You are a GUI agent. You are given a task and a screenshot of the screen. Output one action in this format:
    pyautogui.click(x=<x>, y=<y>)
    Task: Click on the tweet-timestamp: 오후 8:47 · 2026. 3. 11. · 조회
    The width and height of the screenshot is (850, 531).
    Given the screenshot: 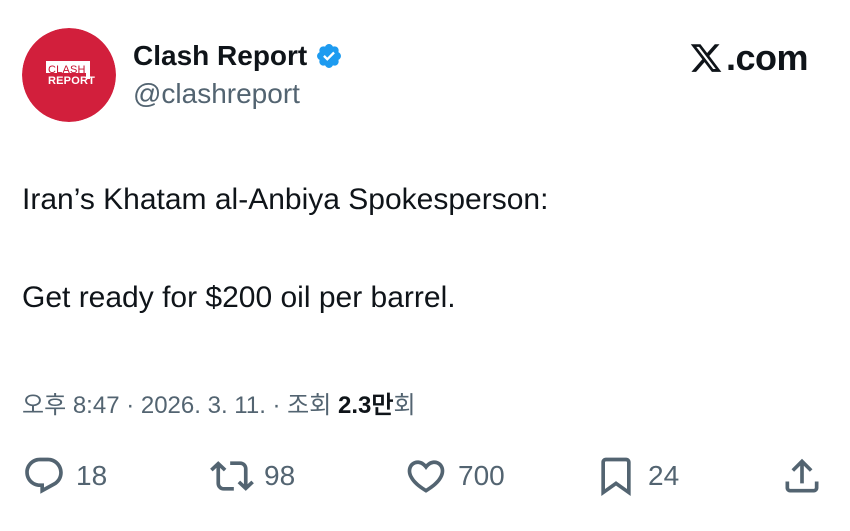 What is the action you would take?
    pyautogui.click(x=180, y=405)
    